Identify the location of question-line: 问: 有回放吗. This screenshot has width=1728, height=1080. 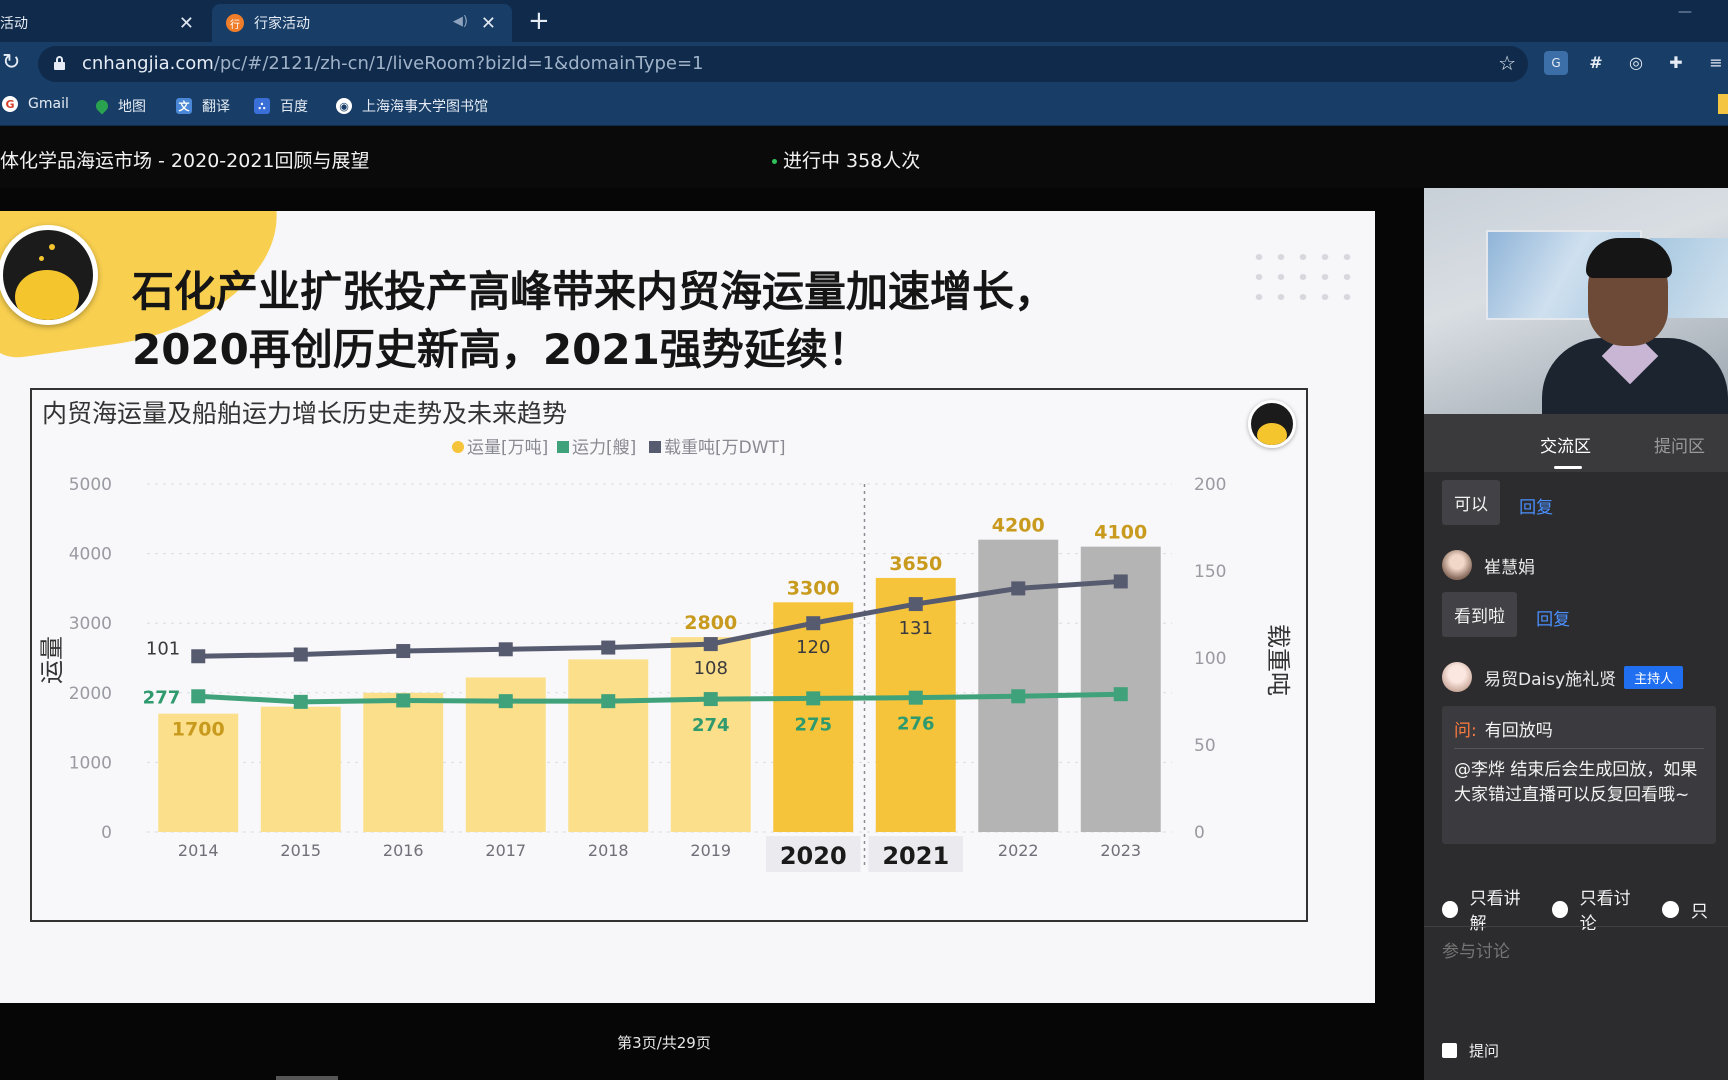
(1503, 731).